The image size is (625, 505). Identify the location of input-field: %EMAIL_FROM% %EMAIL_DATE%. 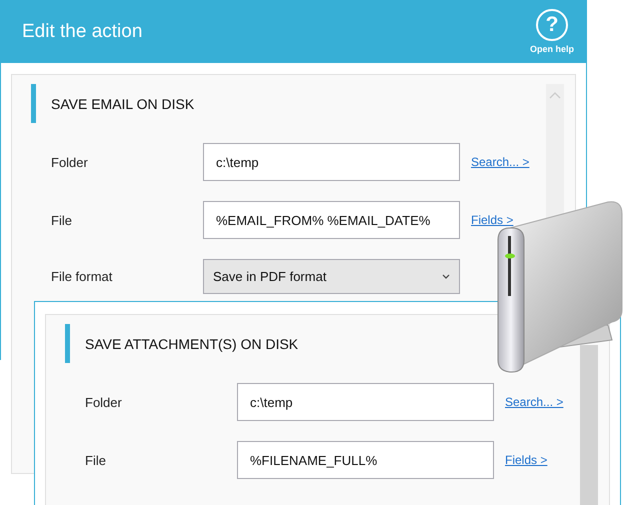
(331, 220).